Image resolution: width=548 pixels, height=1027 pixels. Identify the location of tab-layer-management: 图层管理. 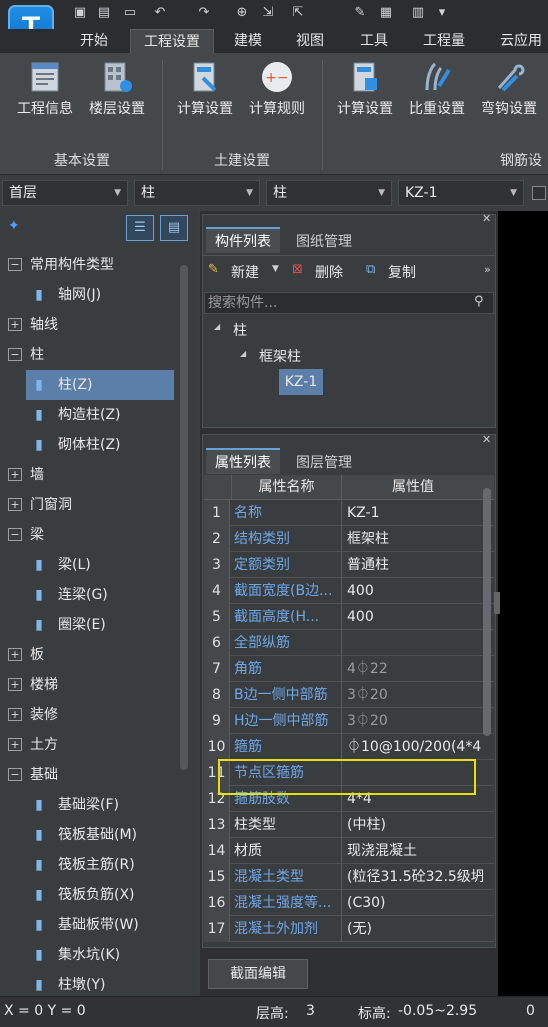
(324, 461).